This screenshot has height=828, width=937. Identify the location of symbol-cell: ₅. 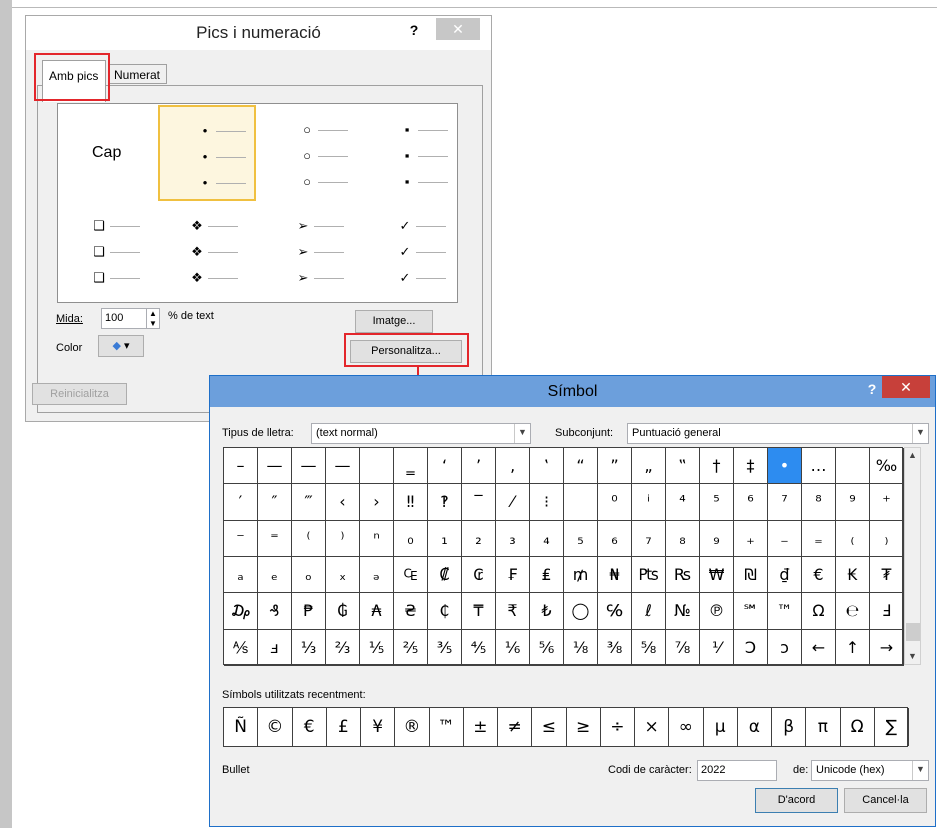
(581, 538).